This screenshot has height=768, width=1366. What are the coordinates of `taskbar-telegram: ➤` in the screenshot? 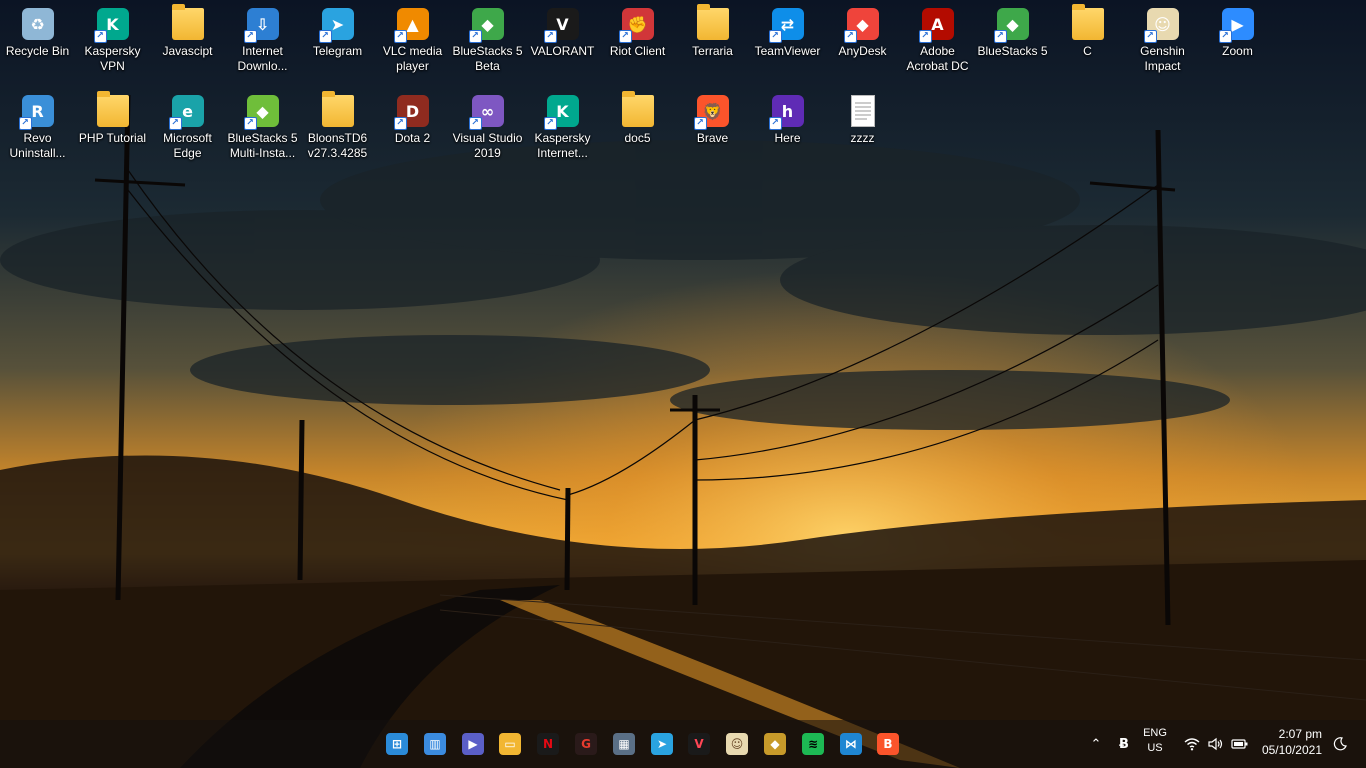 It's located at (662, 744).